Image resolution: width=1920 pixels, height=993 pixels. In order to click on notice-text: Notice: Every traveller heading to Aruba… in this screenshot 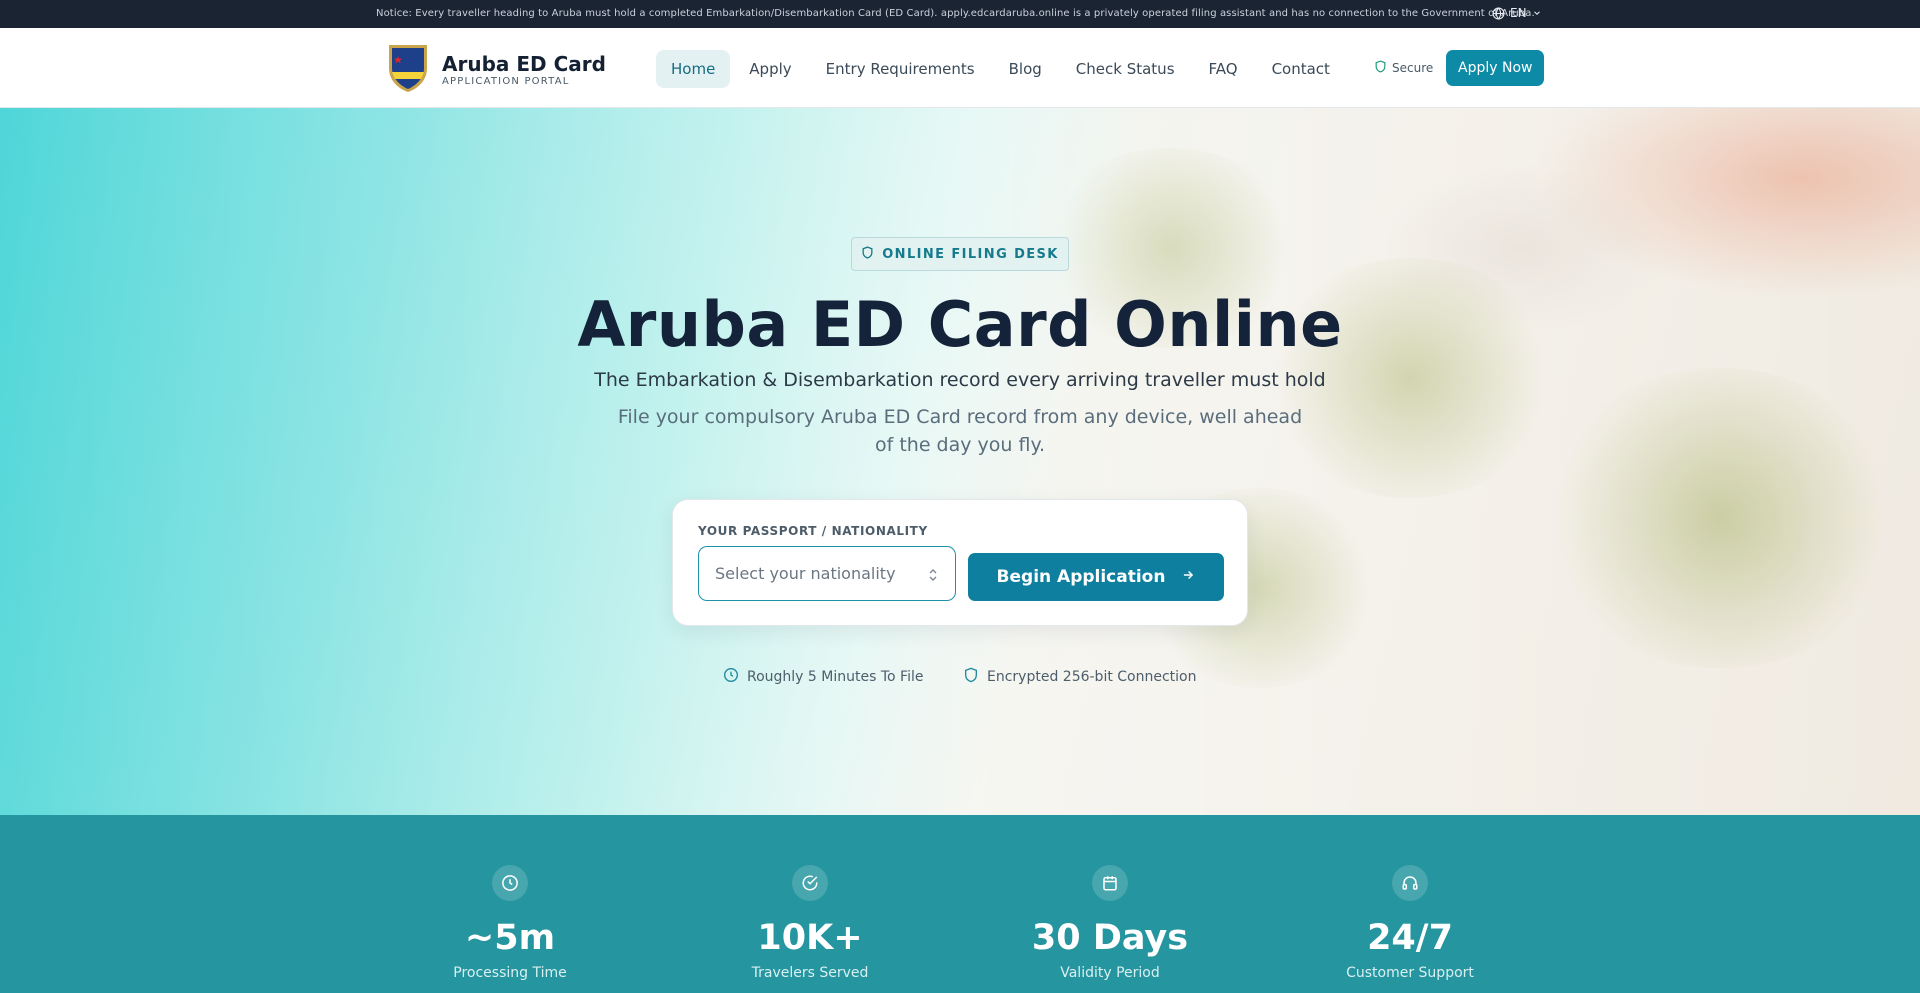, I will do `click(955, 13)`.